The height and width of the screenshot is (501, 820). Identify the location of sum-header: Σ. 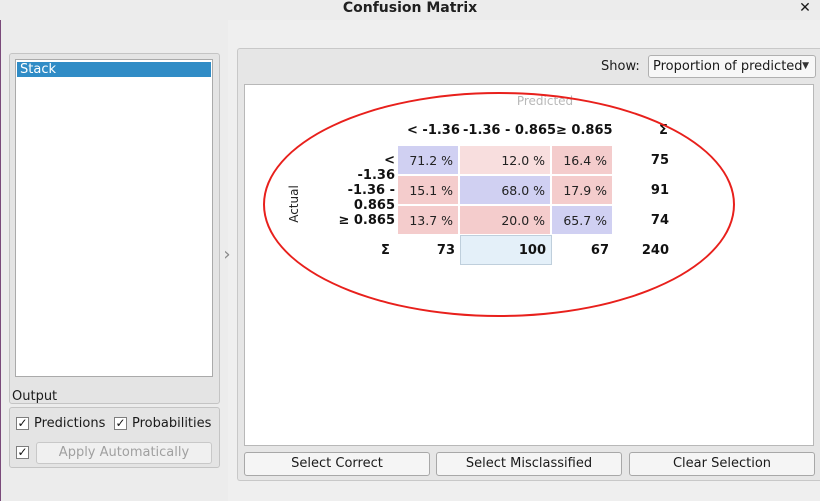
(663, 130).